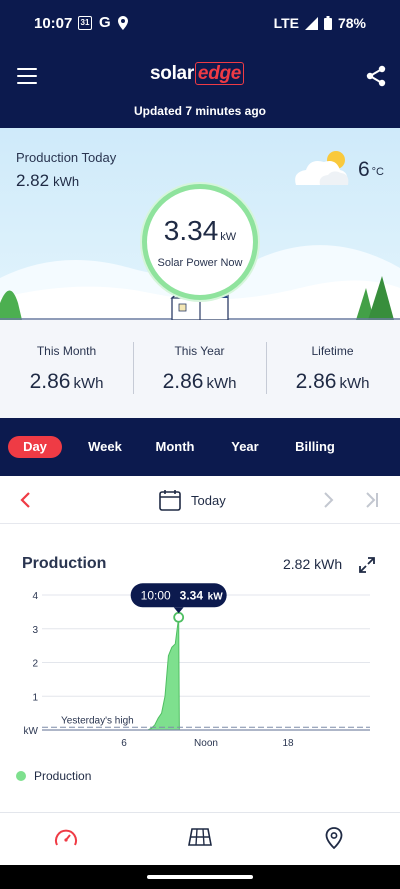 Image resolution: width=400 pixels, height=889 pixels. I want to click on location-pin-icon, so click(122, 22).